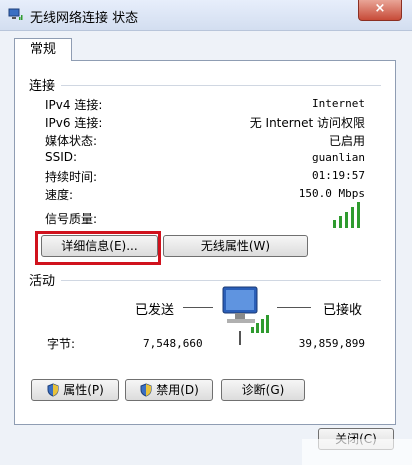 The image size is (412, 465). I want to click on highlight-box, so click(98, 248).